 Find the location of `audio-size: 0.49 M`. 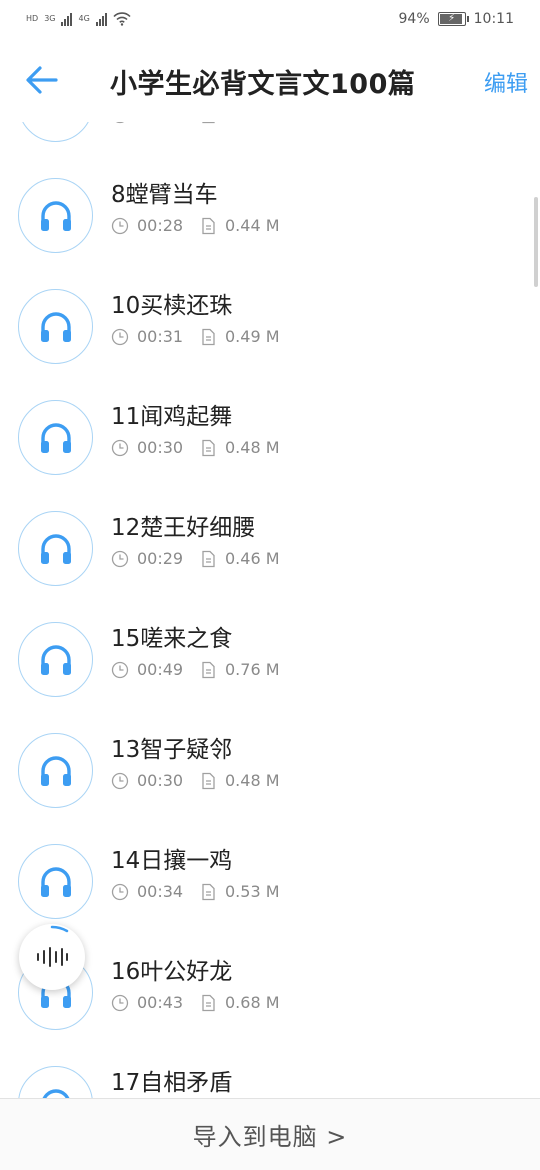

audio-size: 0.49 M is located at coordinates (252, 336).